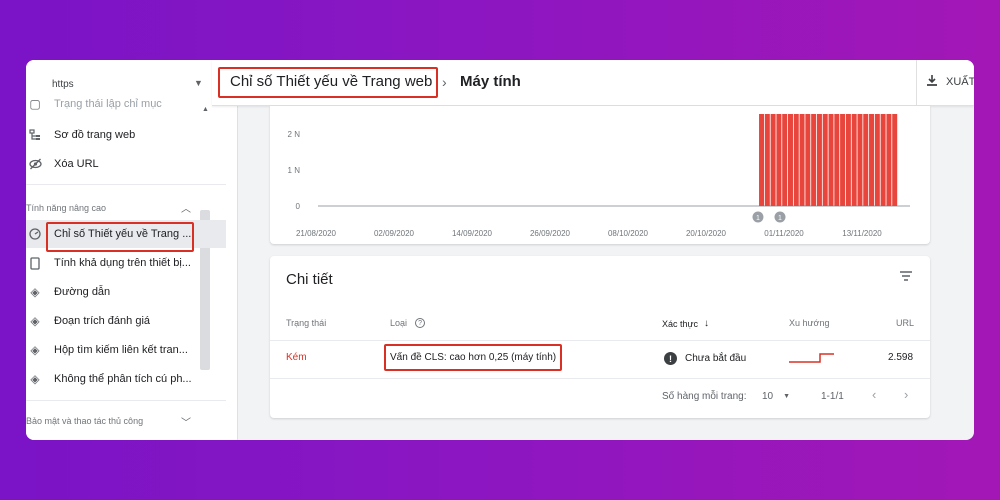 This screenshot has width=1000, height=500. What do you see at coordinates (707, 323) in the screenshot?
I see `sort-arrow-down-icon: ↓` at bounding box center [707, 323].